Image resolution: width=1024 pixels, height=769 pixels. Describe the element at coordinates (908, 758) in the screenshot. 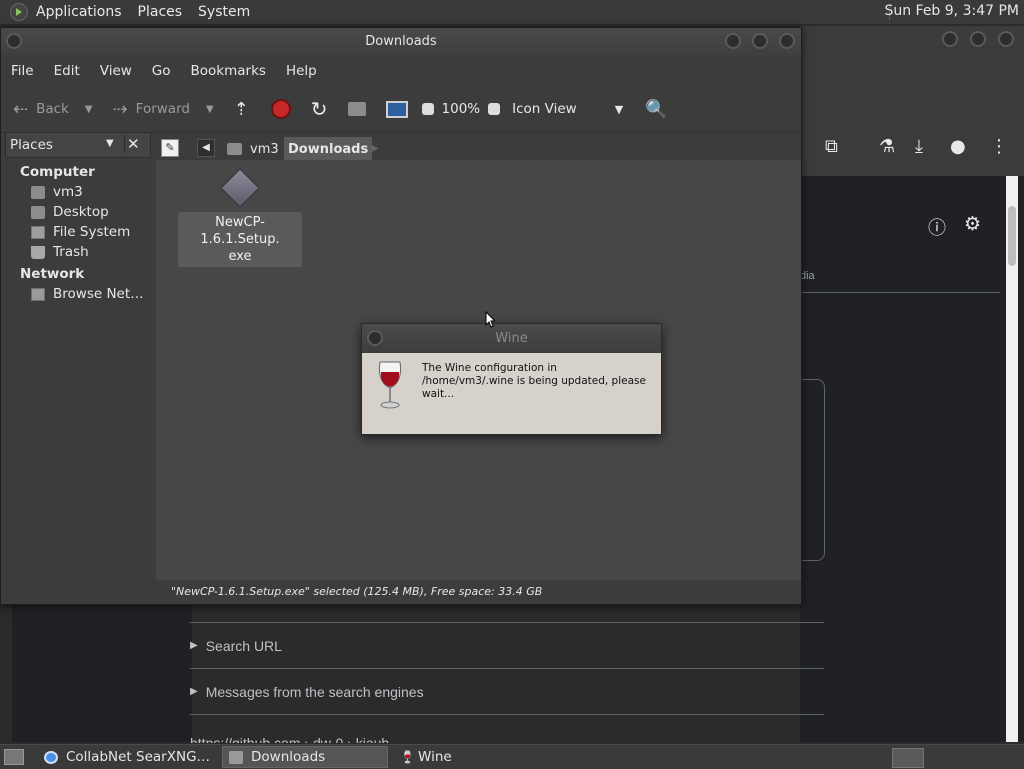

I see `workspace-switcher` at that location.